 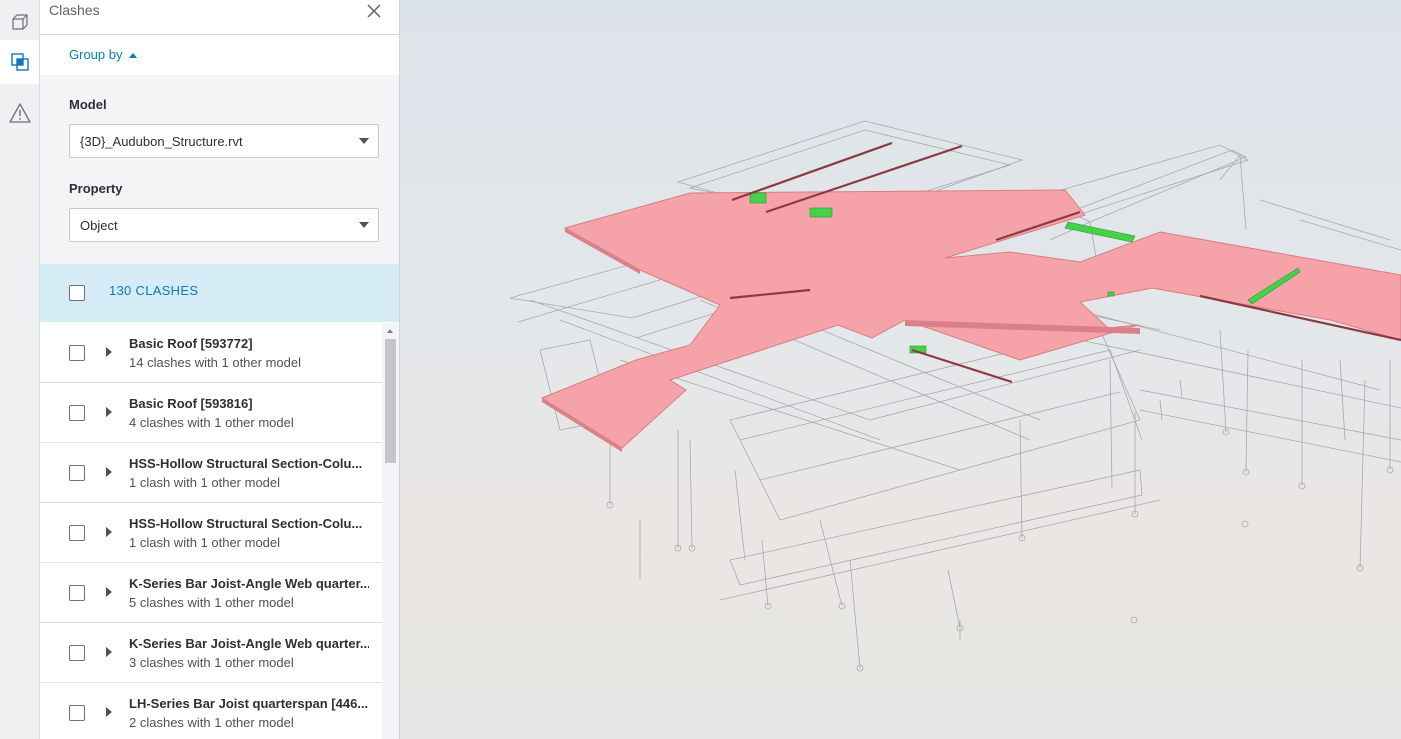 What do you see at coordinates (215, 362) in the screenshot?
I see `clash-item-subtitle: 14 clashes with 1 other model` at bounding box center [215, 362].